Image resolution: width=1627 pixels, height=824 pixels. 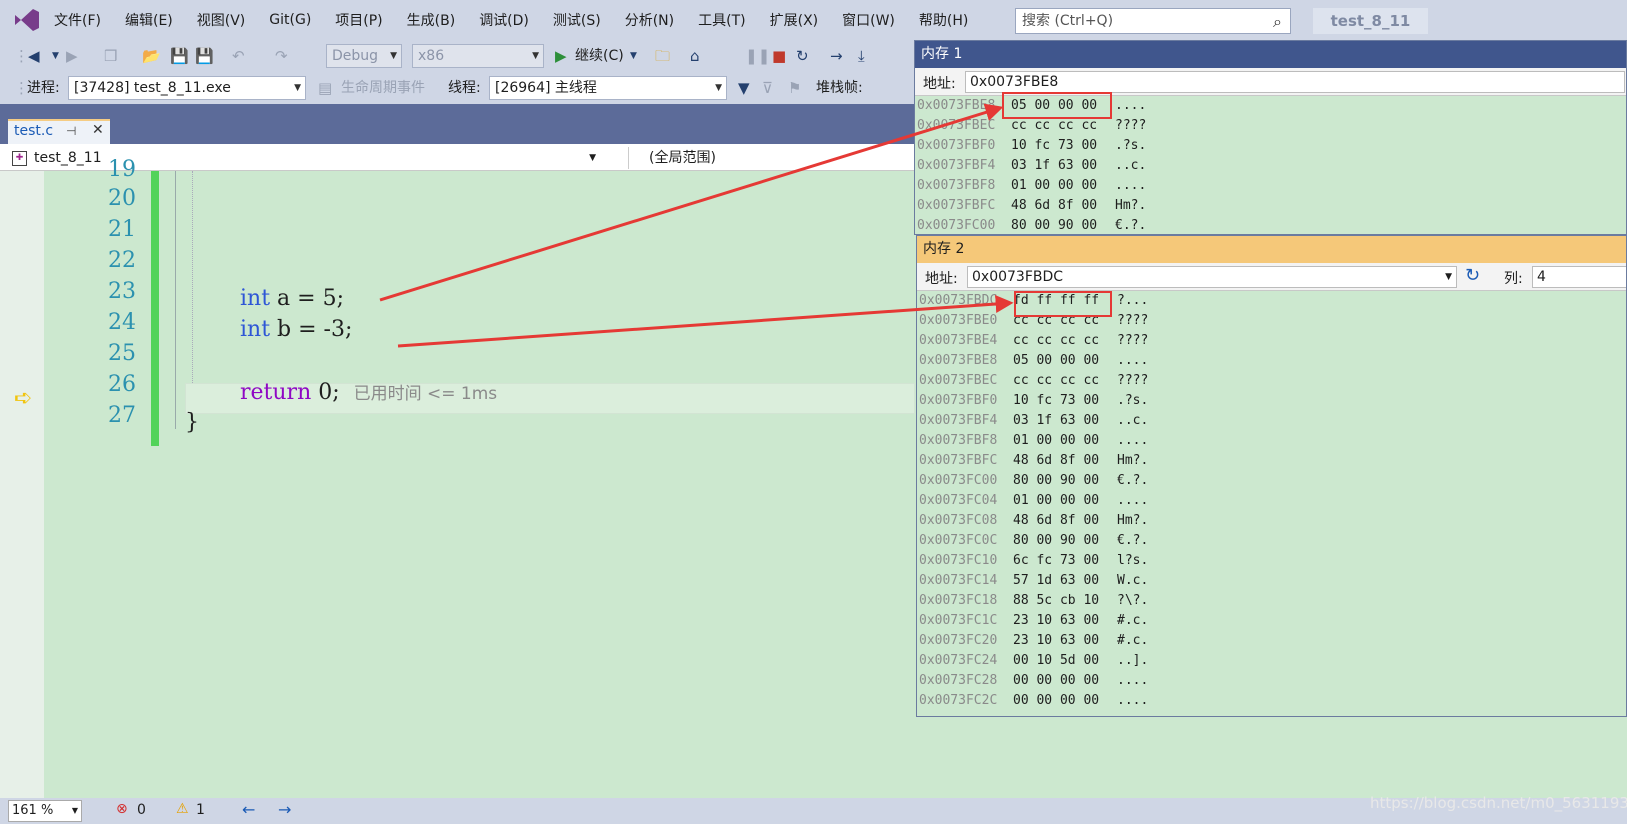 I want to click on step-into-icon: ⤓, so click(x=861, y=56).